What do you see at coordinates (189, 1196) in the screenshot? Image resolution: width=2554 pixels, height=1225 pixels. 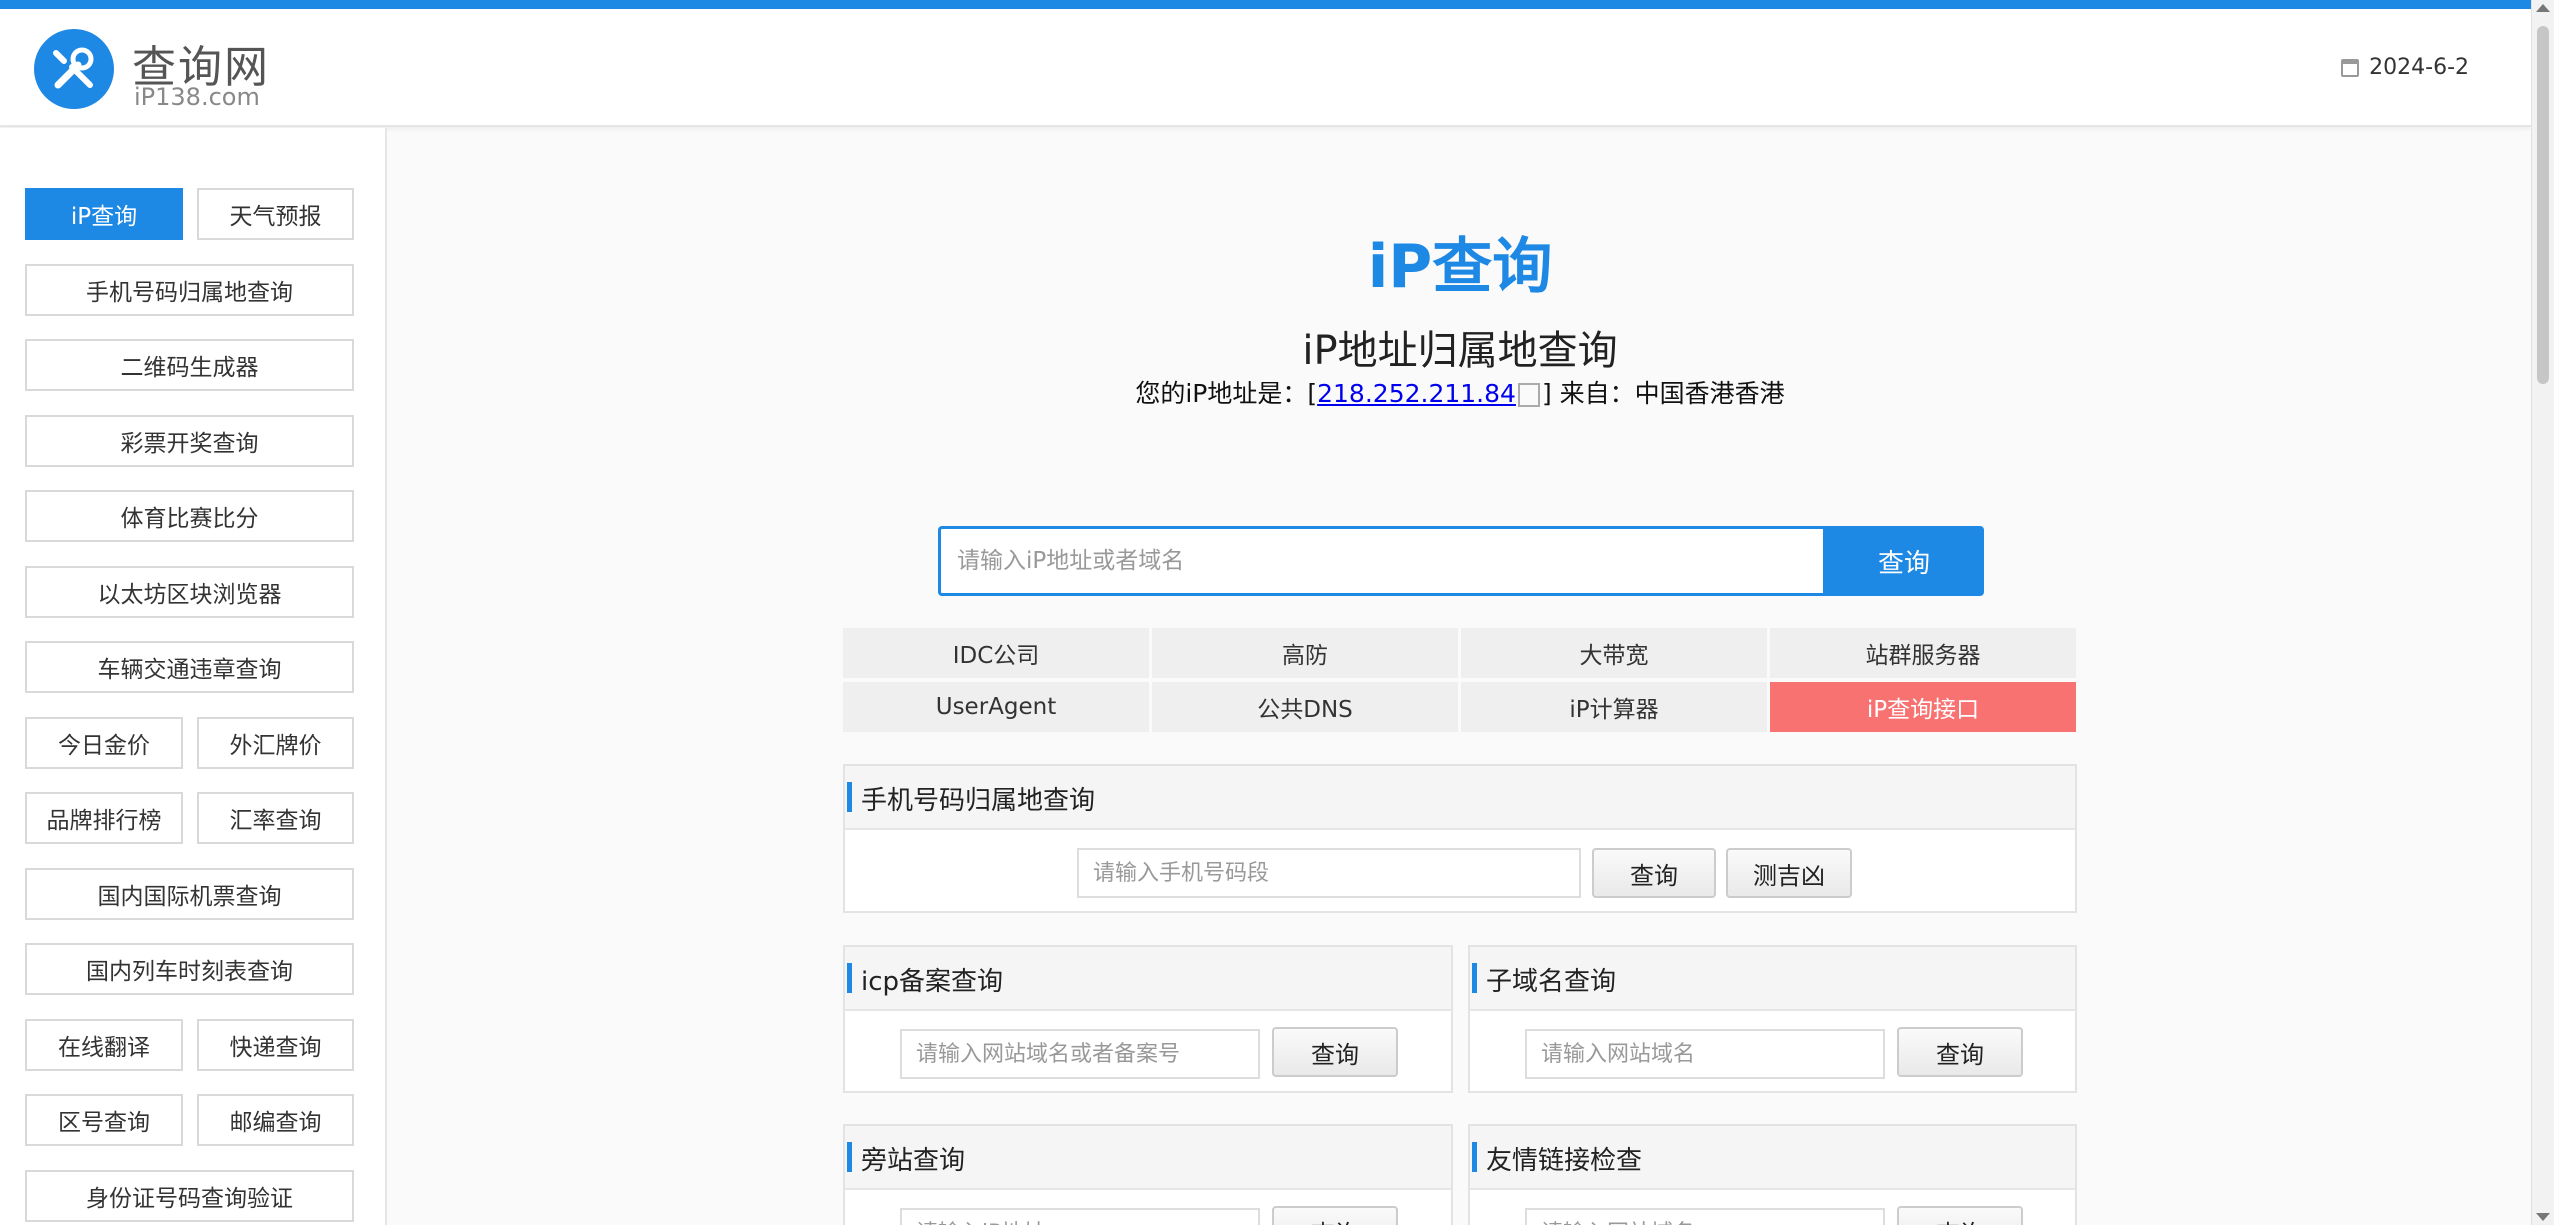 I see `sidebar-item-id-card: 身份证号码查询验证` at bounding box center [189, 1196].